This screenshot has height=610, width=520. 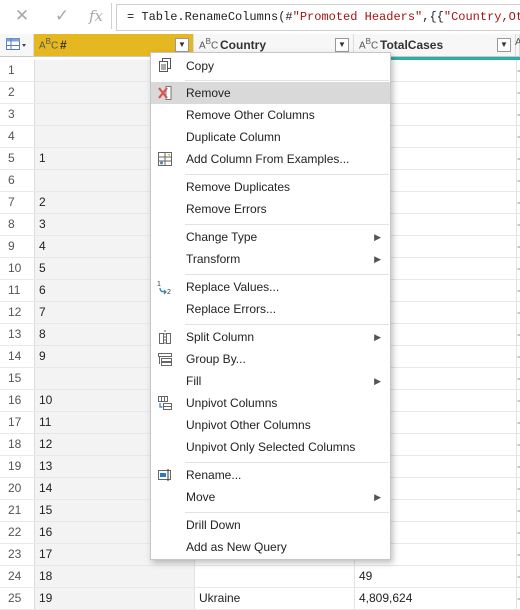 What do you see at coordinates (62, 16) in the screenshot?
I see `check-icon: ✓` at bounding box center [62, 16].